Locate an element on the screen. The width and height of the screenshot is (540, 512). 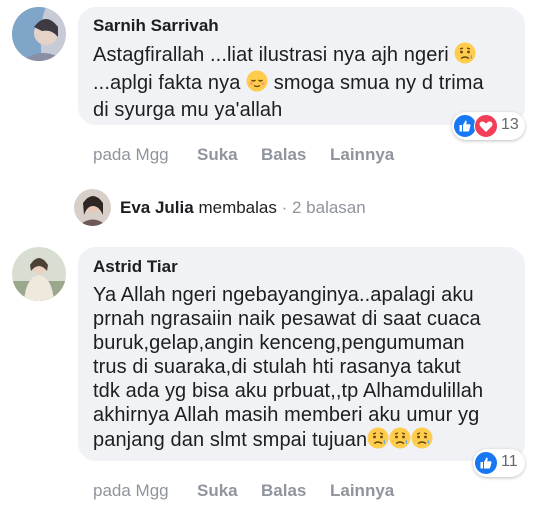
reaction-summary: 11 is located at coordinates (499, 463).